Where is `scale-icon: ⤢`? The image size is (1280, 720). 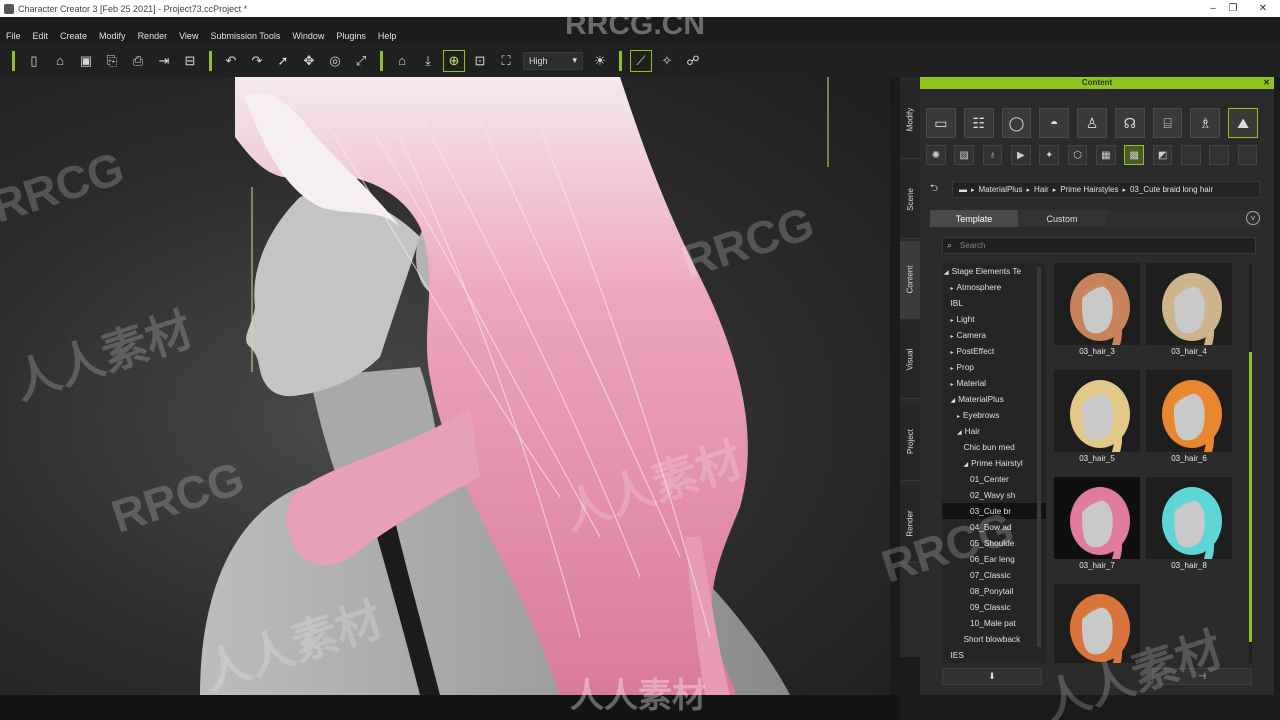
scale-icon: ⤢ is located at coordinates (361, 61).